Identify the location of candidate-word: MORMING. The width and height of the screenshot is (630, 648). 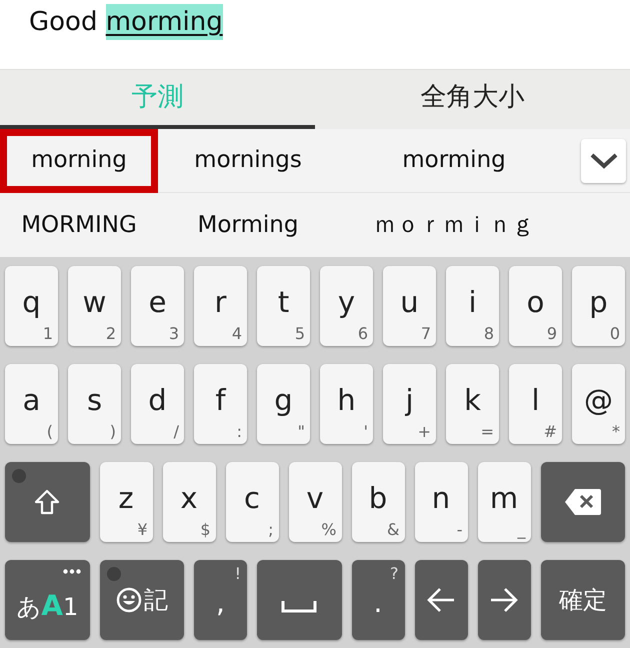
(79, 225).